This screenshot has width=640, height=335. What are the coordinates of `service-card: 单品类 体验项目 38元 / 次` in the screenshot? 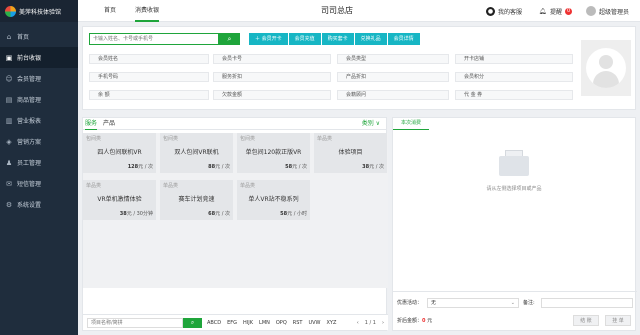 It's located at (350, 153).